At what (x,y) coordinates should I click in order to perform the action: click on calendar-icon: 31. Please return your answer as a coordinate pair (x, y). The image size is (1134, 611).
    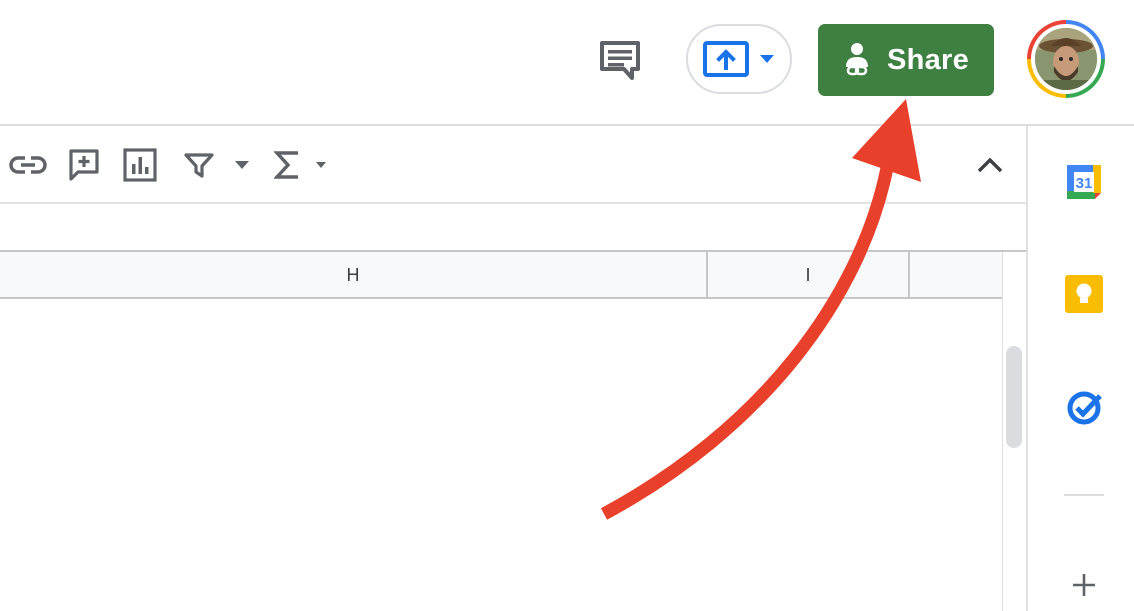
    Looking at the image, I should click on (1084, 182).